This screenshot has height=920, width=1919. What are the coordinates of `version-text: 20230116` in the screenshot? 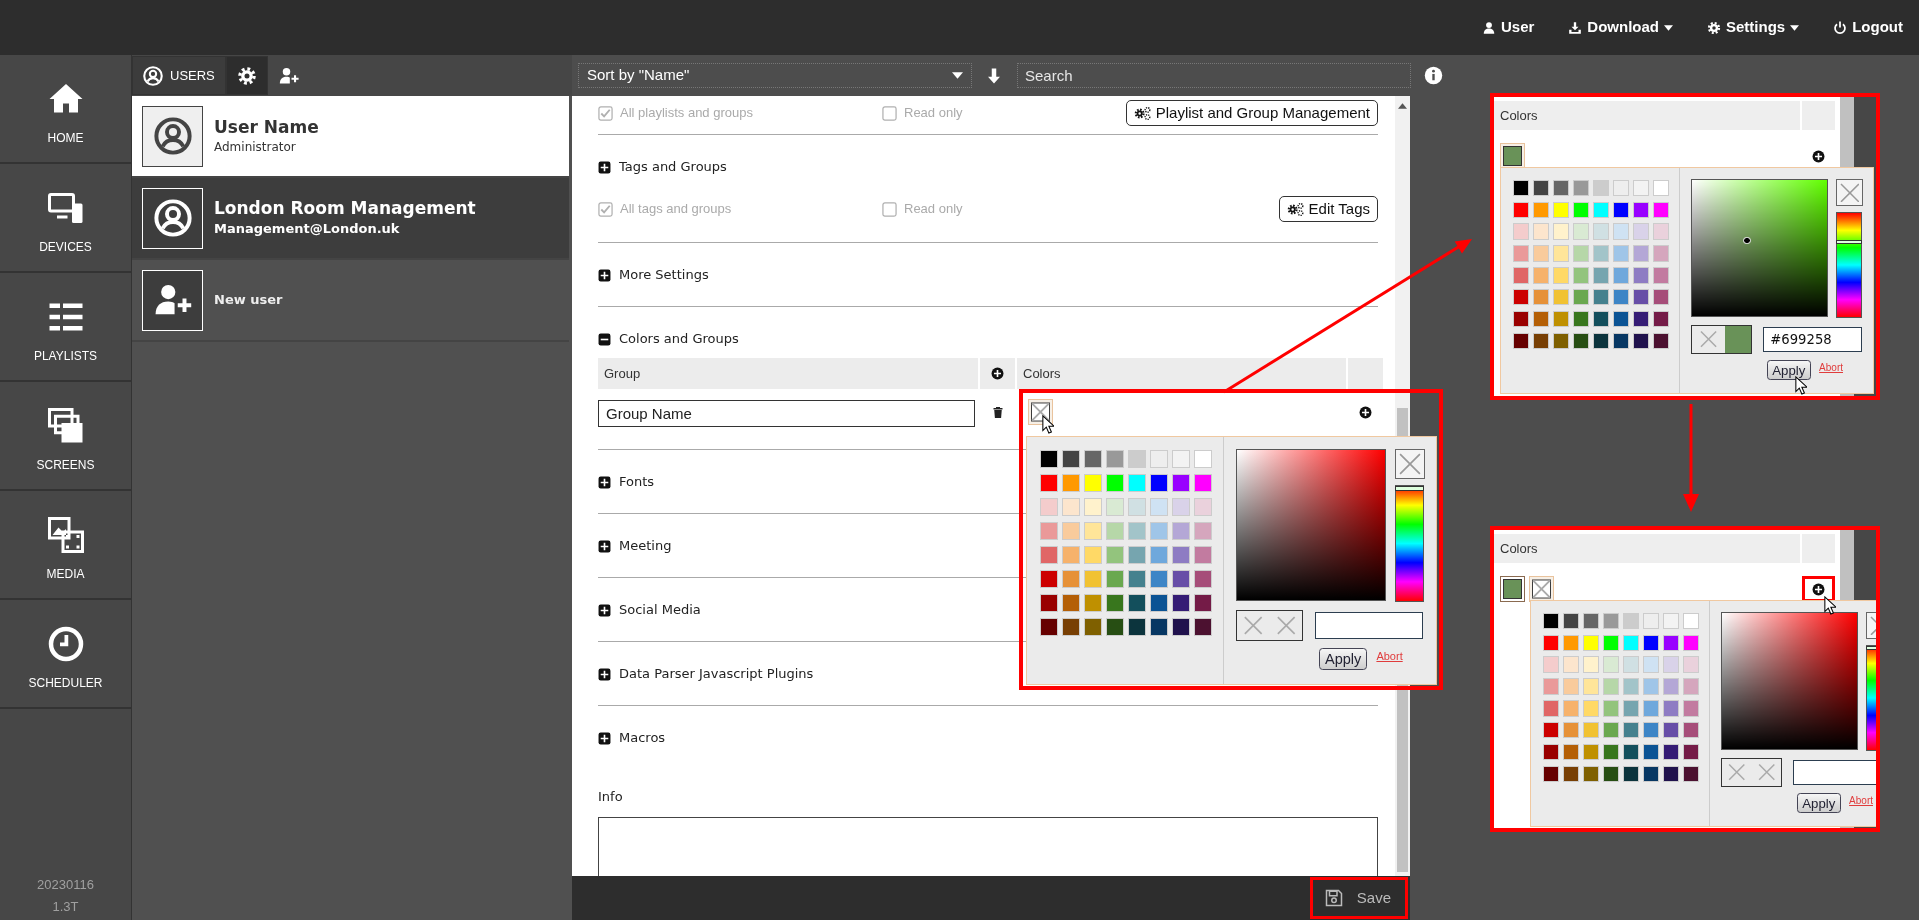 It's located at (65, 885).